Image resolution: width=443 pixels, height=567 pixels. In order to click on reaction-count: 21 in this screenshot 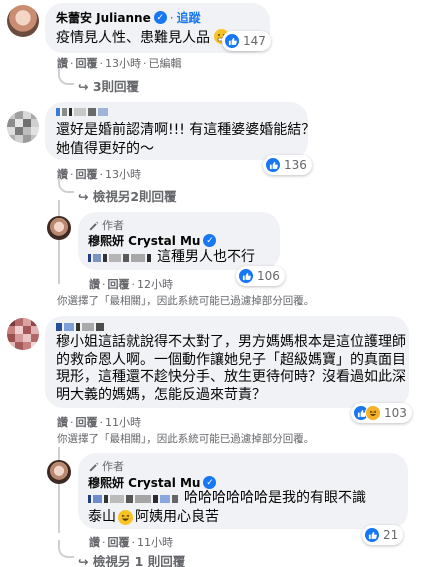, I will do `click(391, 535)`.